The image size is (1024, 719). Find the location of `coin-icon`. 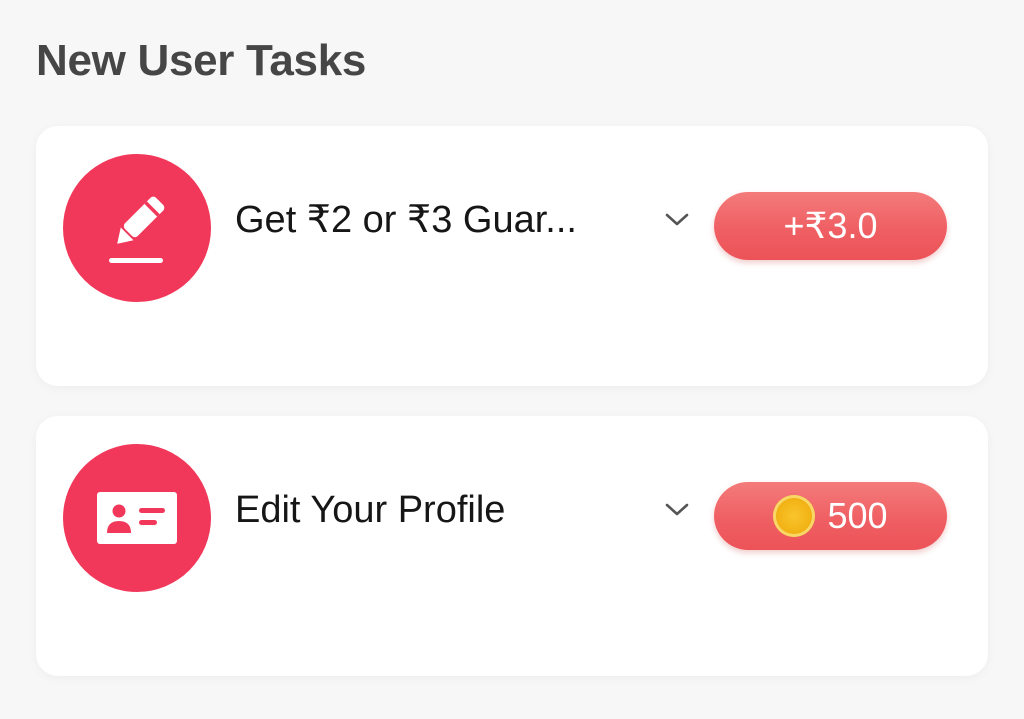

coin-icon is located at coordinates (794, 516).